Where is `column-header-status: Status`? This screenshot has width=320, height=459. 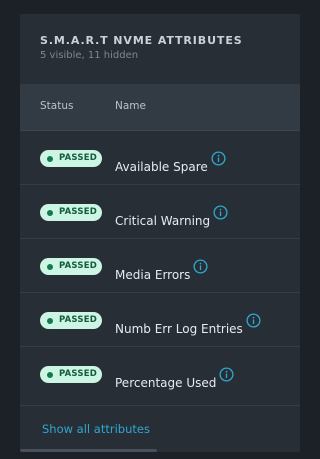
column-header-status: Status is located at coordinates (57, 106).